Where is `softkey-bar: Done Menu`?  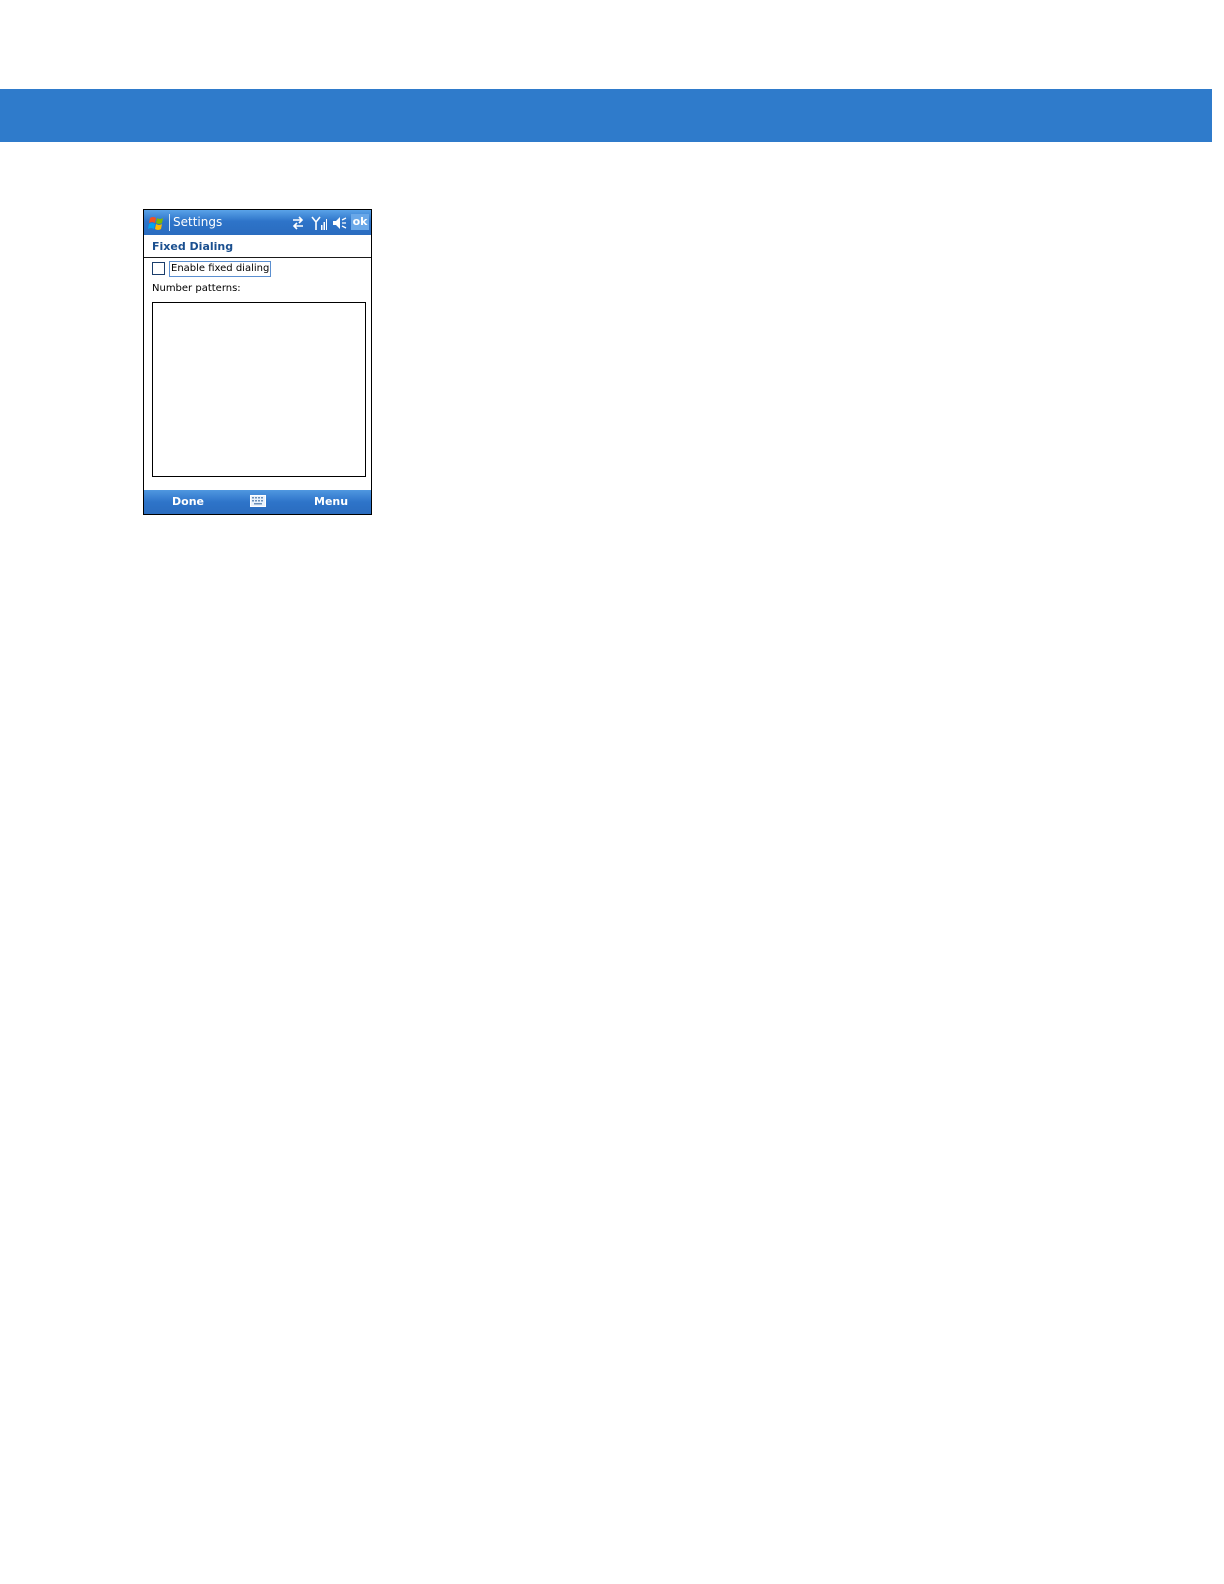 softkey-bar: Done Menu is located at coordinates (257, 502).